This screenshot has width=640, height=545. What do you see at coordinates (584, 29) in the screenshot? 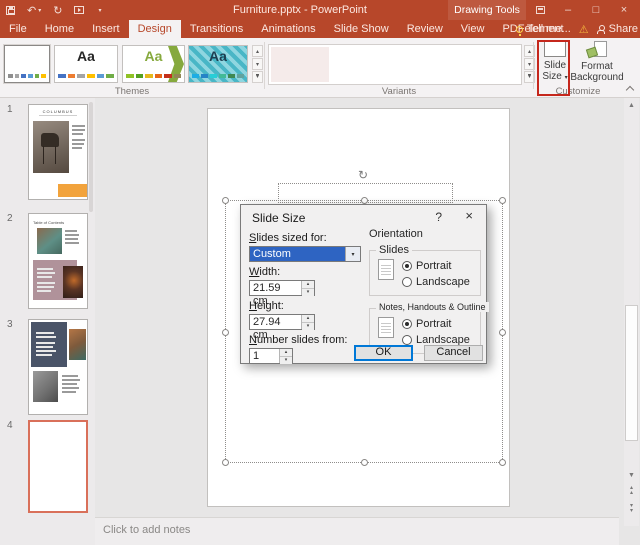
I see `warning-icon: ⚠` at bounding box center [584, 29].